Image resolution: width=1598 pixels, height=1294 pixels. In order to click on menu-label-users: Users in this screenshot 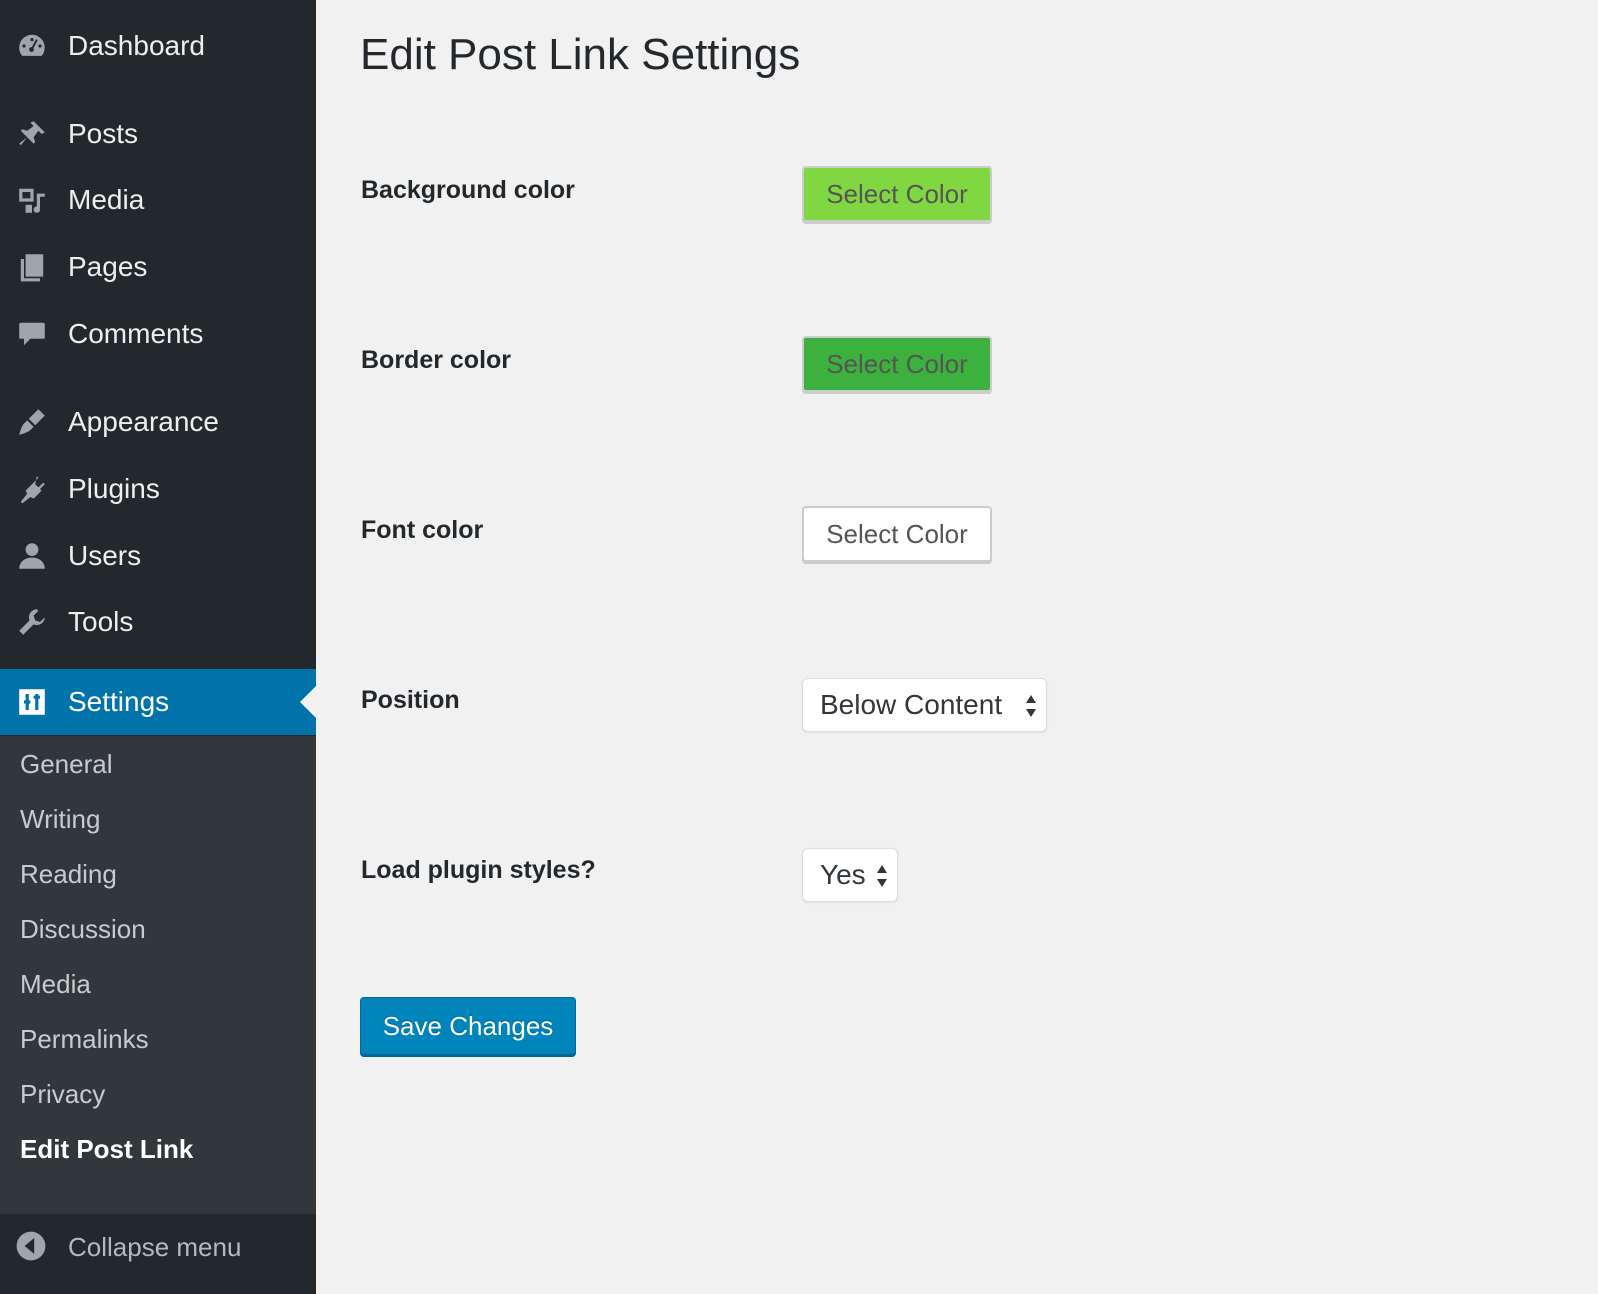, I will do `click(105, 555)`.